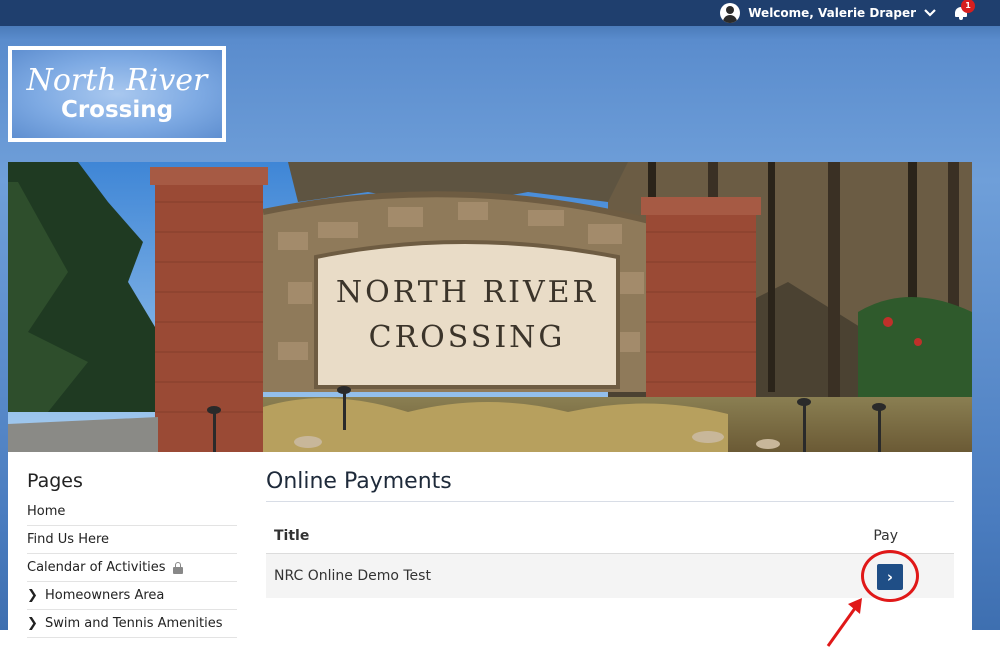 The image size is (1000, 648). What do you see at coordinates (844, 622) in the screenshot?
I see `annotation-arrow` at bounding box center [844, 622].